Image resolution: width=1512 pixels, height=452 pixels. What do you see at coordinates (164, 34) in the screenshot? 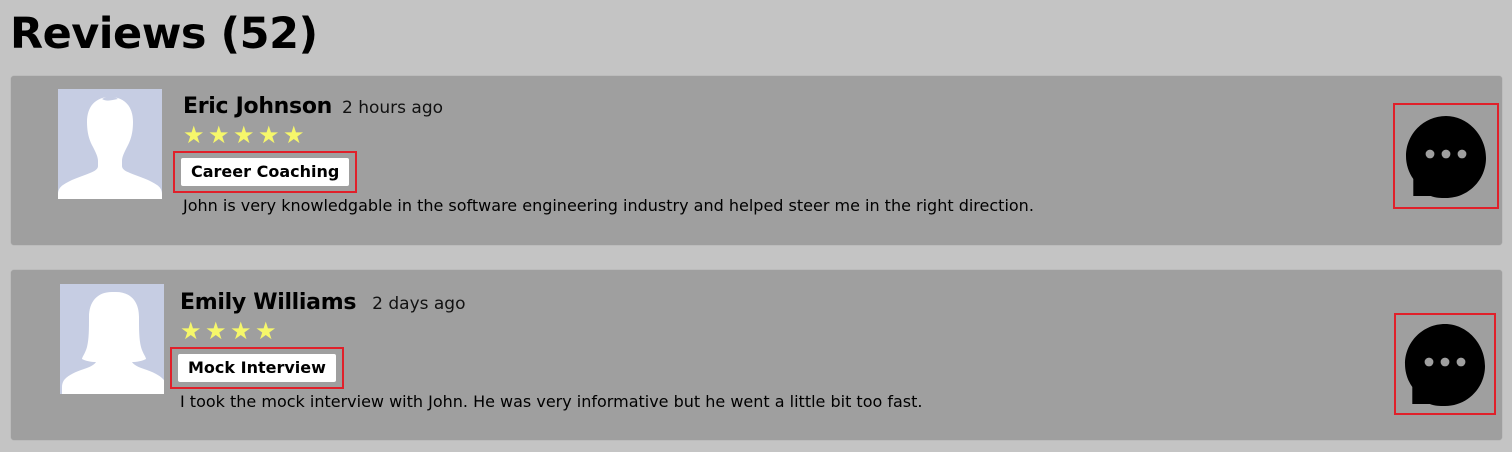
I see `page-title: Reviews (52)` at bounding box center [164, 34].